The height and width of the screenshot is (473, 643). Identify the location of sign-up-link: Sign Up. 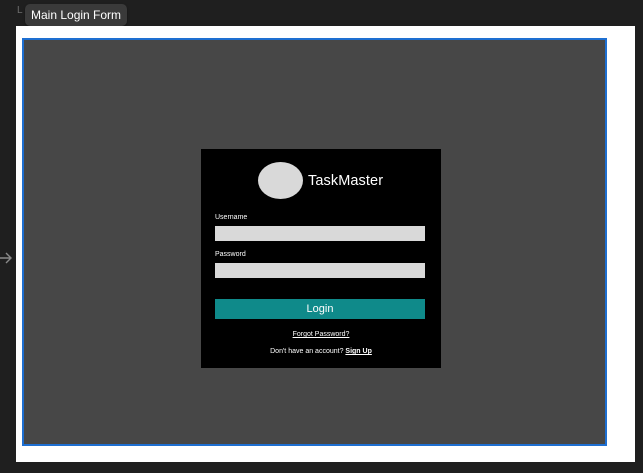
(358, 351).